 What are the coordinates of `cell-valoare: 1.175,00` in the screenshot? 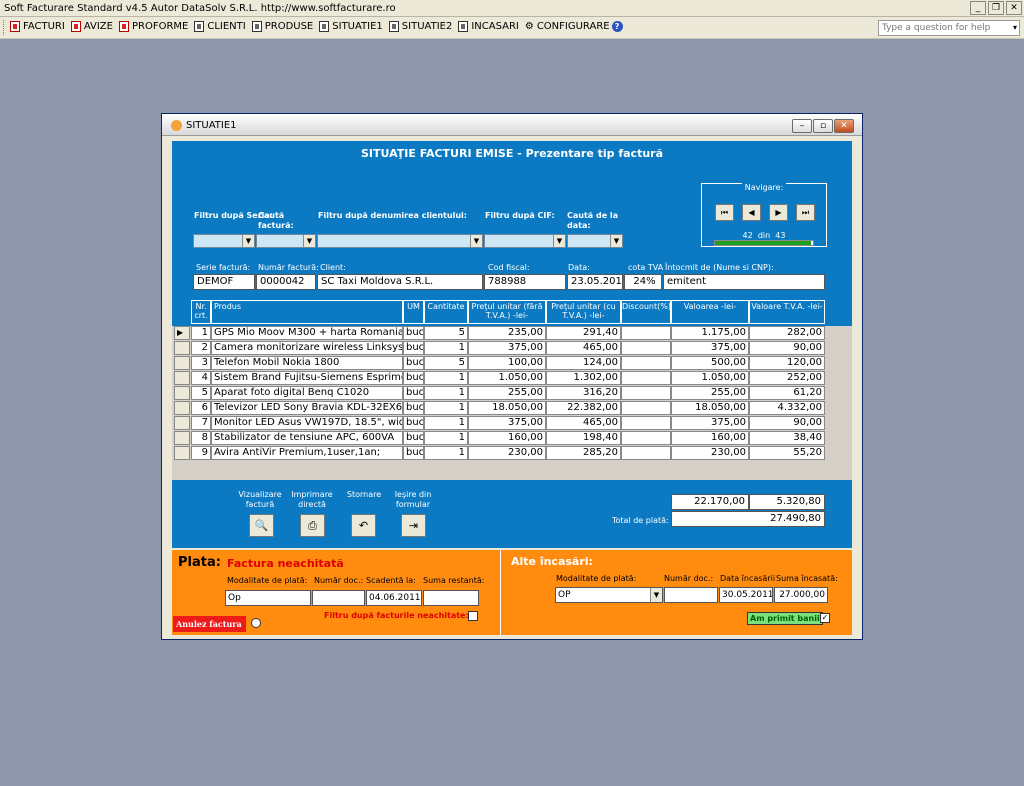 It's located at (710, 333).